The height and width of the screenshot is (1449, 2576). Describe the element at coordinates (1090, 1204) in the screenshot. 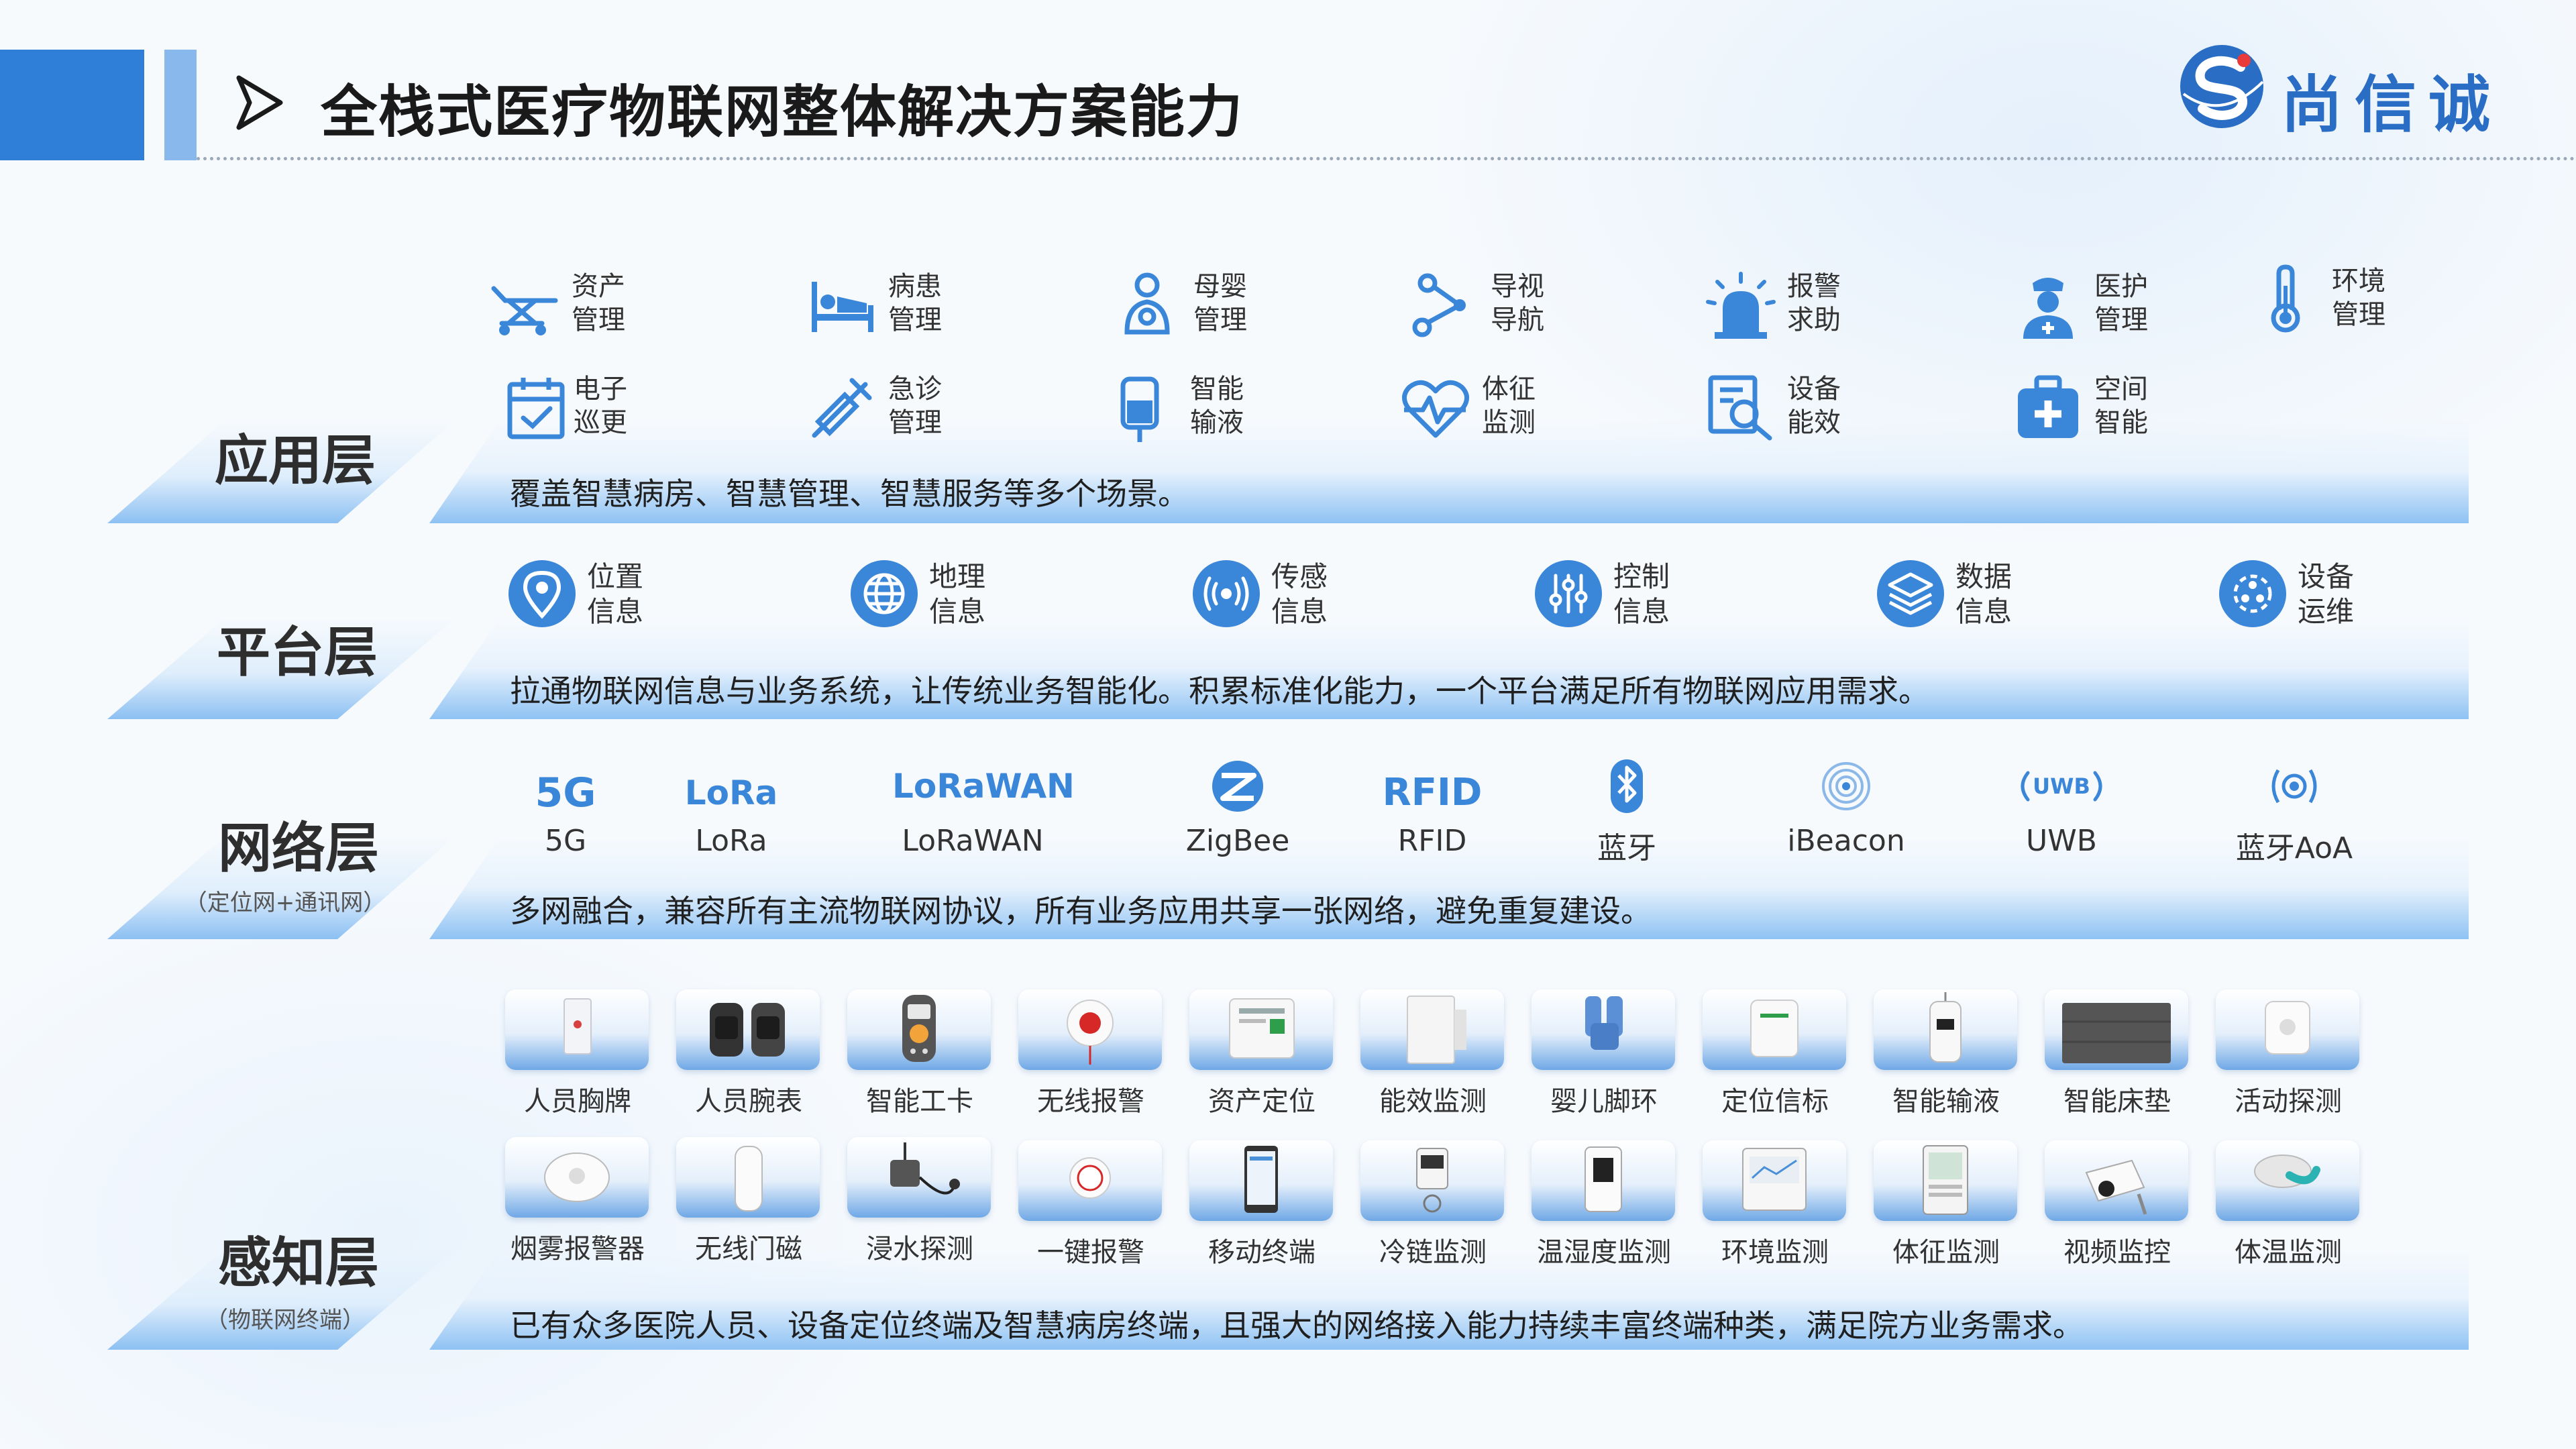

I see `device-sos-button: 一键报警` at that location.